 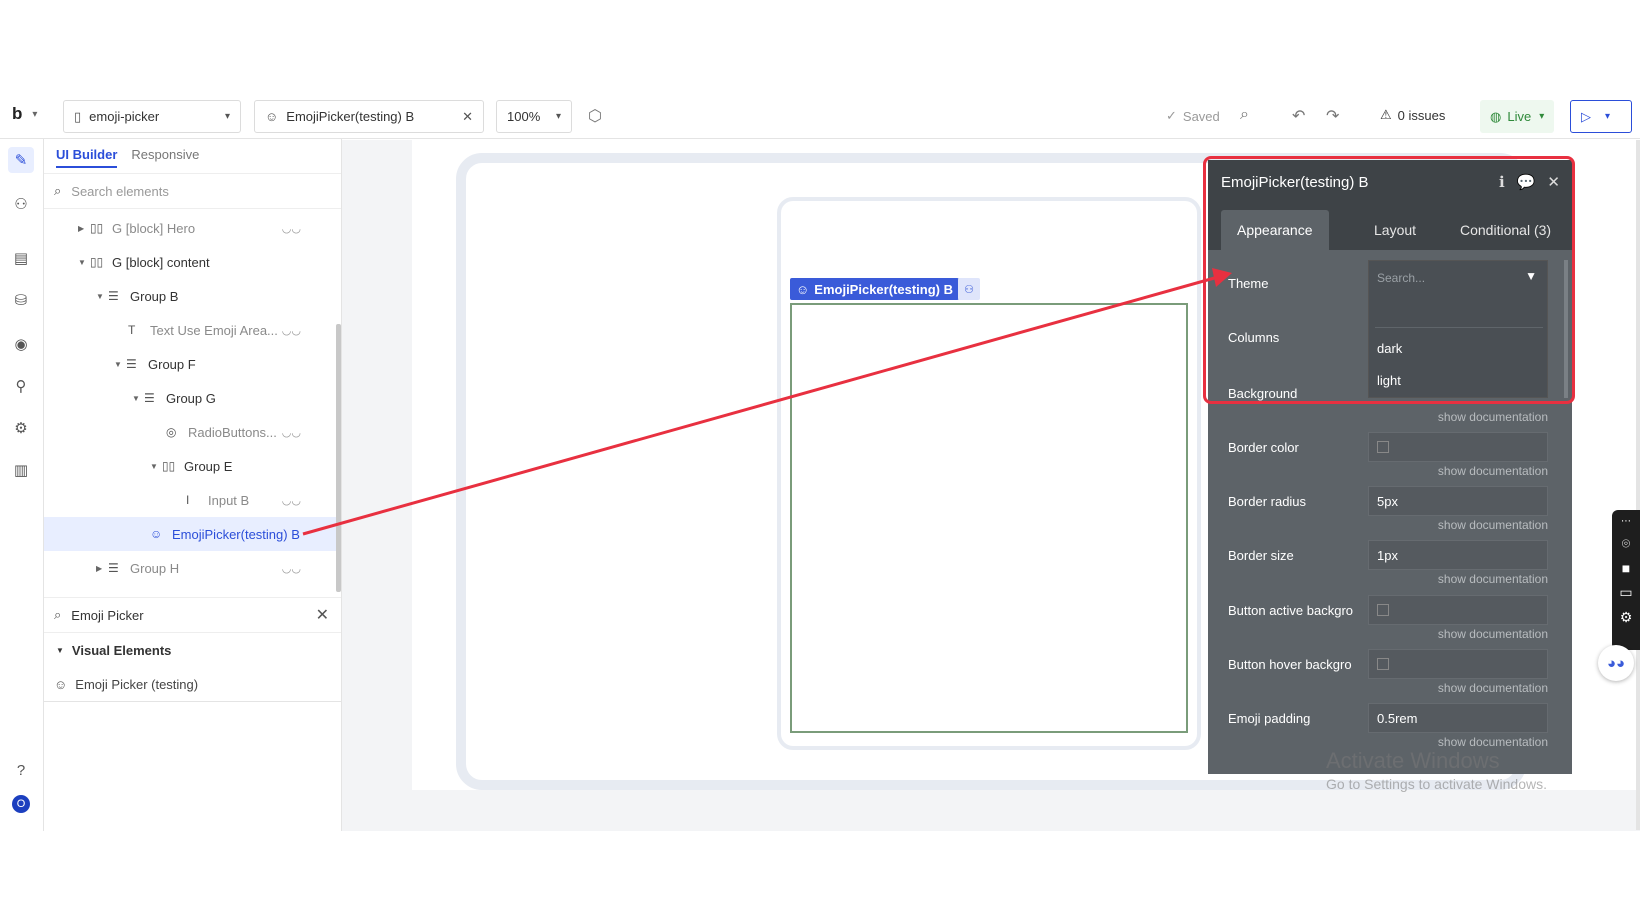 What do you see at coordinates (1586, 116) in the screenshot?
I see `play-icon: ▷` at bounding box center [1586, 116].